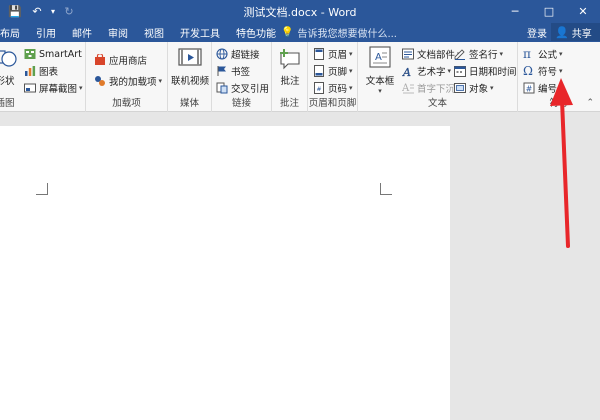 This screenshot has width=600, height=420. Describe the element at coordinates (478, 54) in the screenshot. I see `signature-line-button: 签名行 ▾` at that location.